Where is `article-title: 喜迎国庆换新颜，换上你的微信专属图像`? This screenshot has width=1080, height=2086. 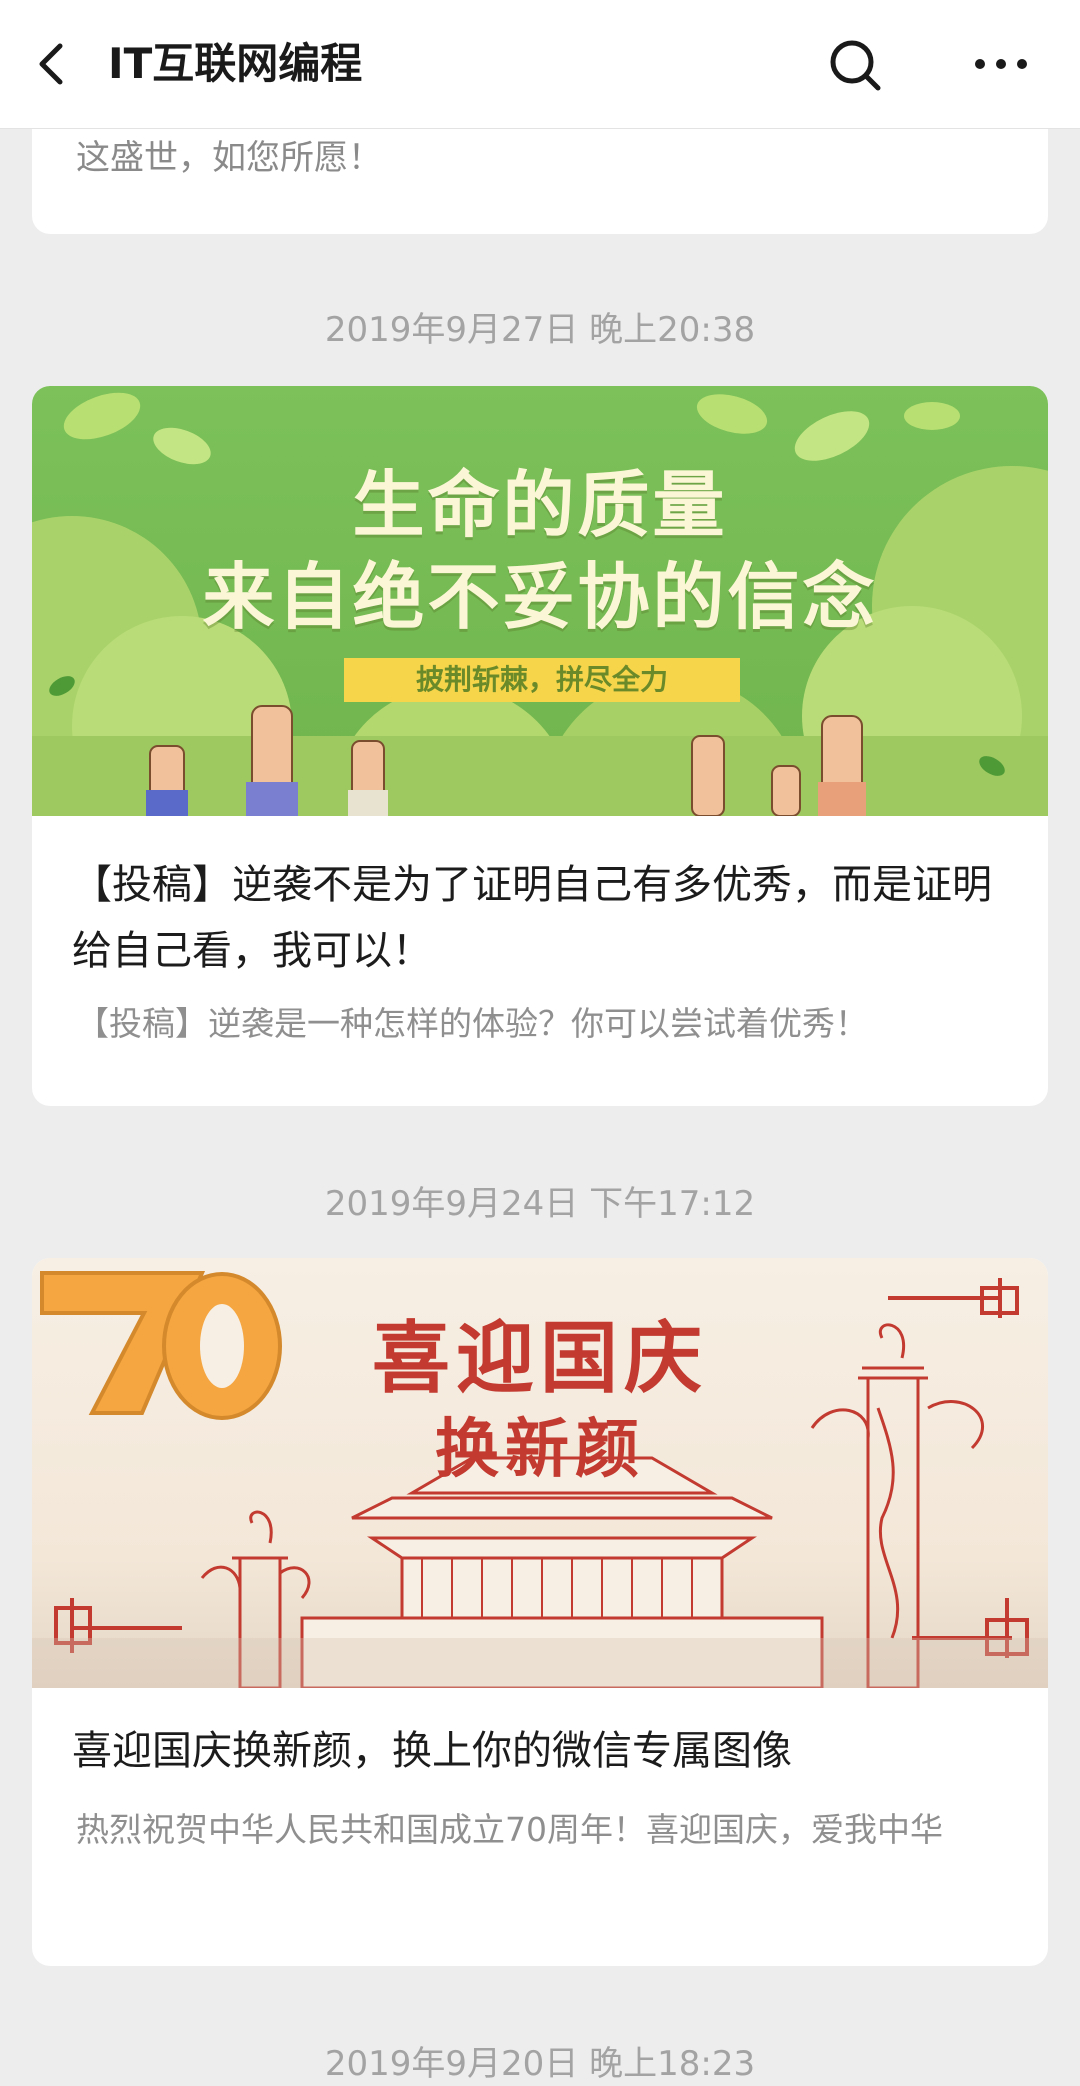
article-title: 喜迎国庆换新颜，换上你的微信专属图像 is located at coordinates (432, 1751).